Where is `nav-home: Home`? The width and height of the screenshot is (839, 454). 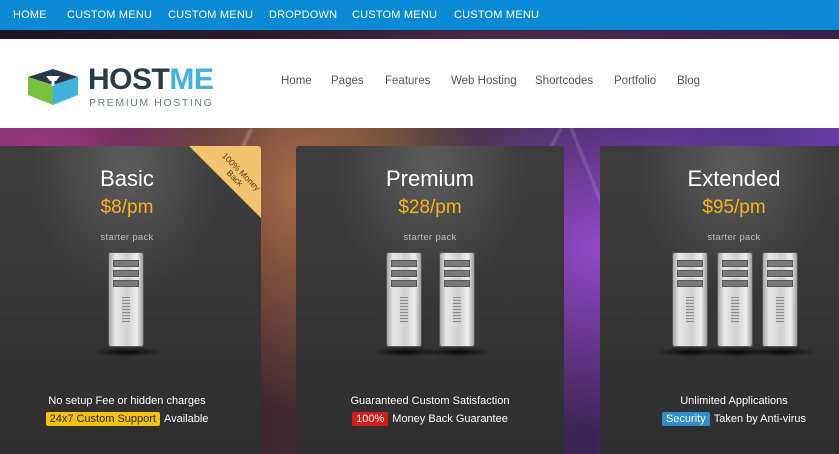
nav-home: Home is located at coordinates (296, 81).